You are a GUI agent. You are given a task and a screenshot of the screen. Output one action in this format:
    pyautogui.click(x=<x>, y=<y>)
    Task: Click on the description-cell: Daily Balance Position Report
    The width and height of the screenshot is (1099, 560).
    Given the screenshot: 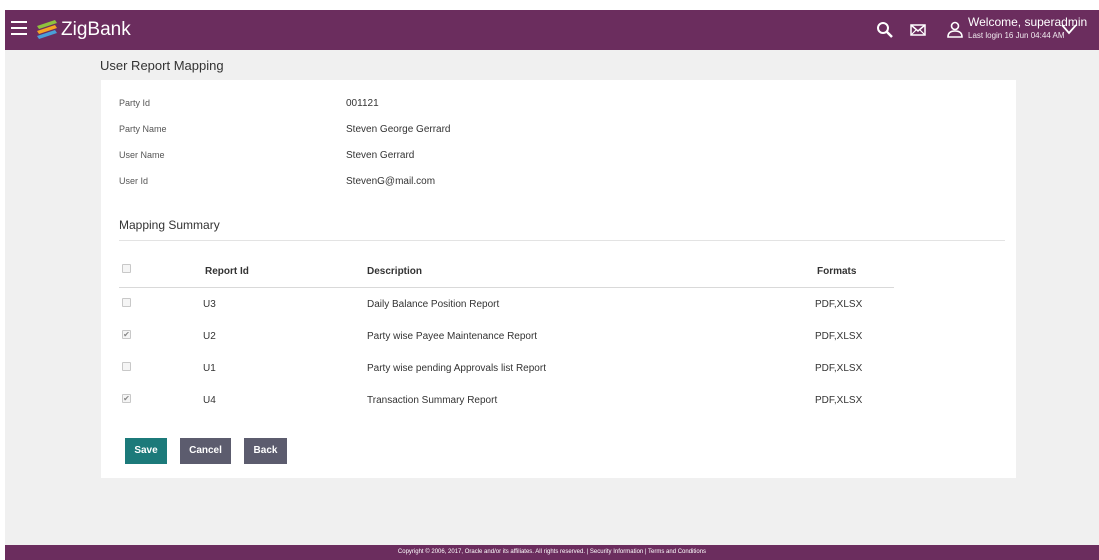 What is the action you would take?
    pyautogui.click(x=433, y=304)
    